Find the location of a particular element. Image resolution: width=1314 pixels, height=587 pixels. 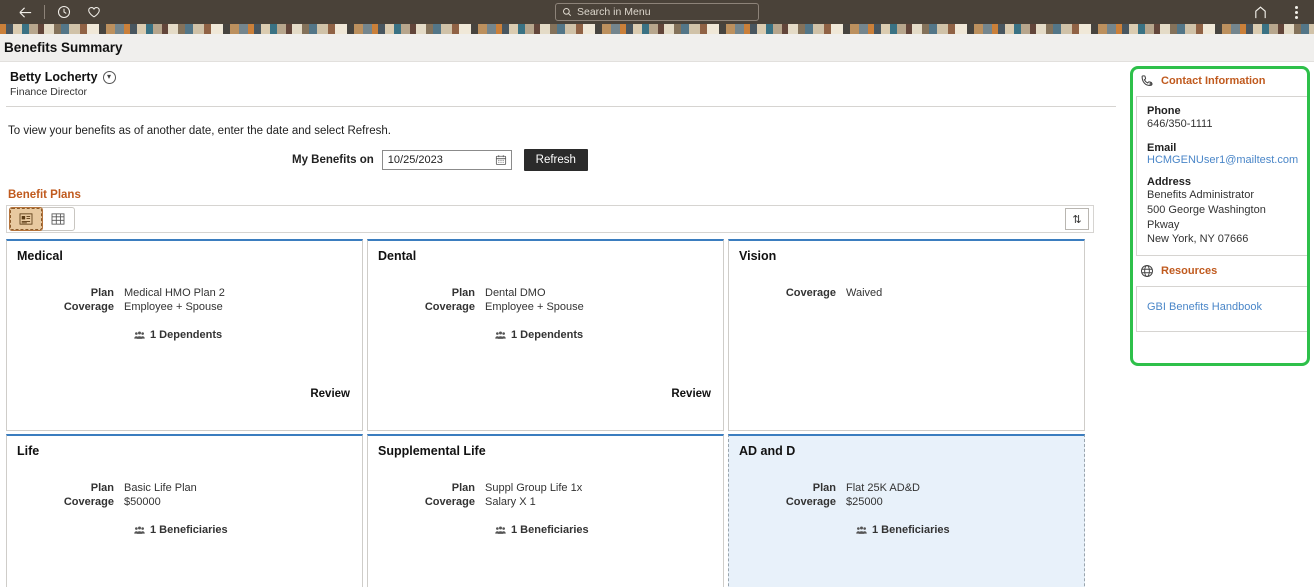

coverage-row: Coverage Waived is located at coordinates (906, 293).